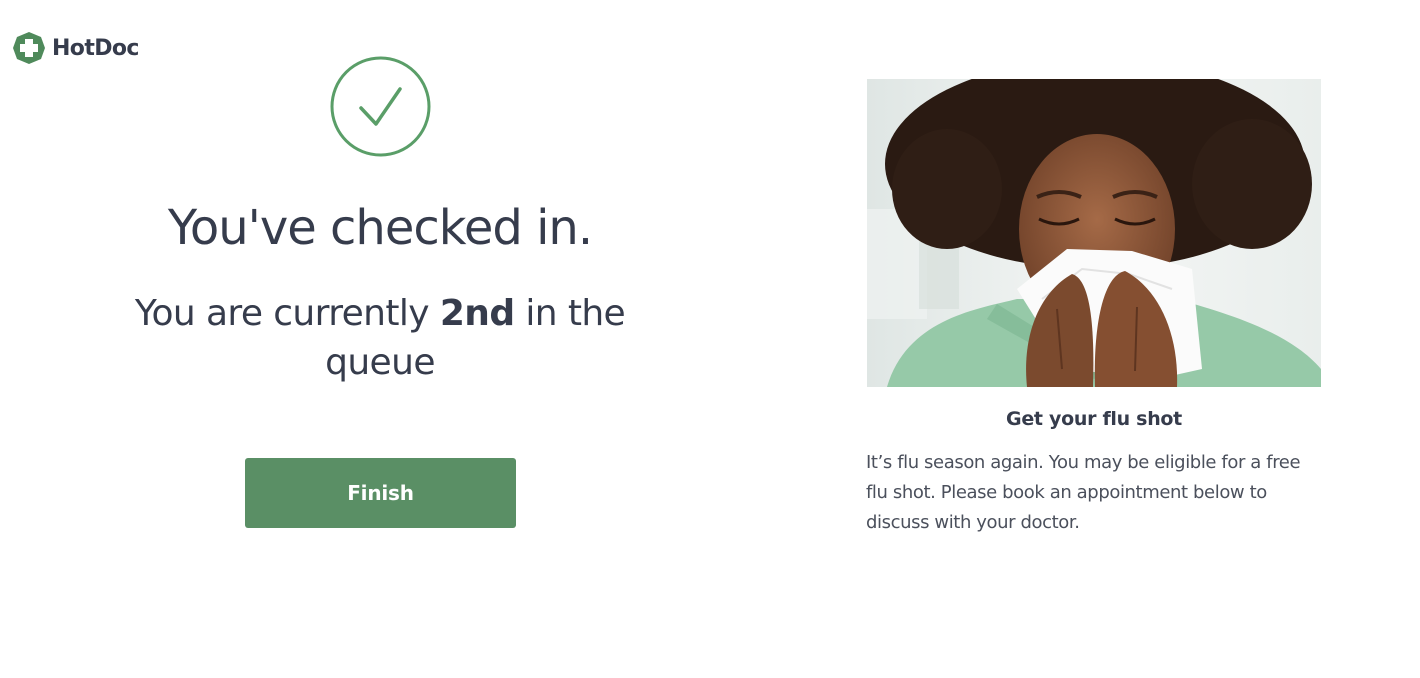 This screenshot has width=1420, height=678. What do you see at coordinates (380, 493) in the screenshot?
I see `finish-button: Finish` at bounding box center [380, 493].